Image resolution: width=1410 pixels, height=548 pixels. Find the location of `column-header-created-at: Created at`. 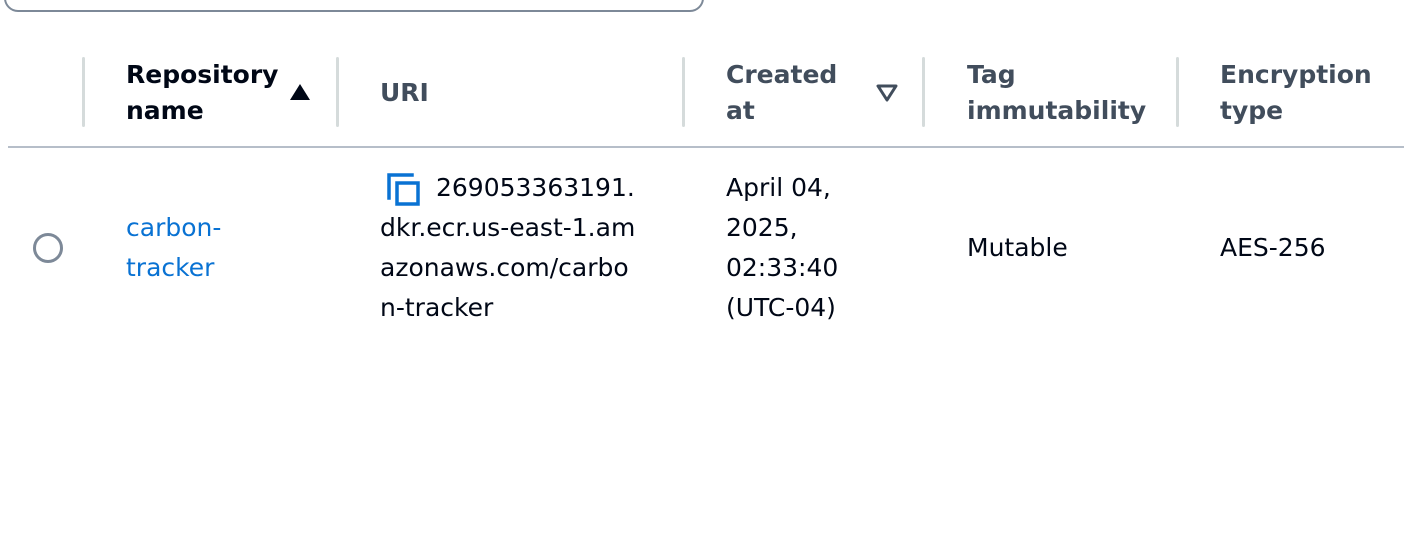

column-header-created-at: Created at is located at coordinates (796, 93).